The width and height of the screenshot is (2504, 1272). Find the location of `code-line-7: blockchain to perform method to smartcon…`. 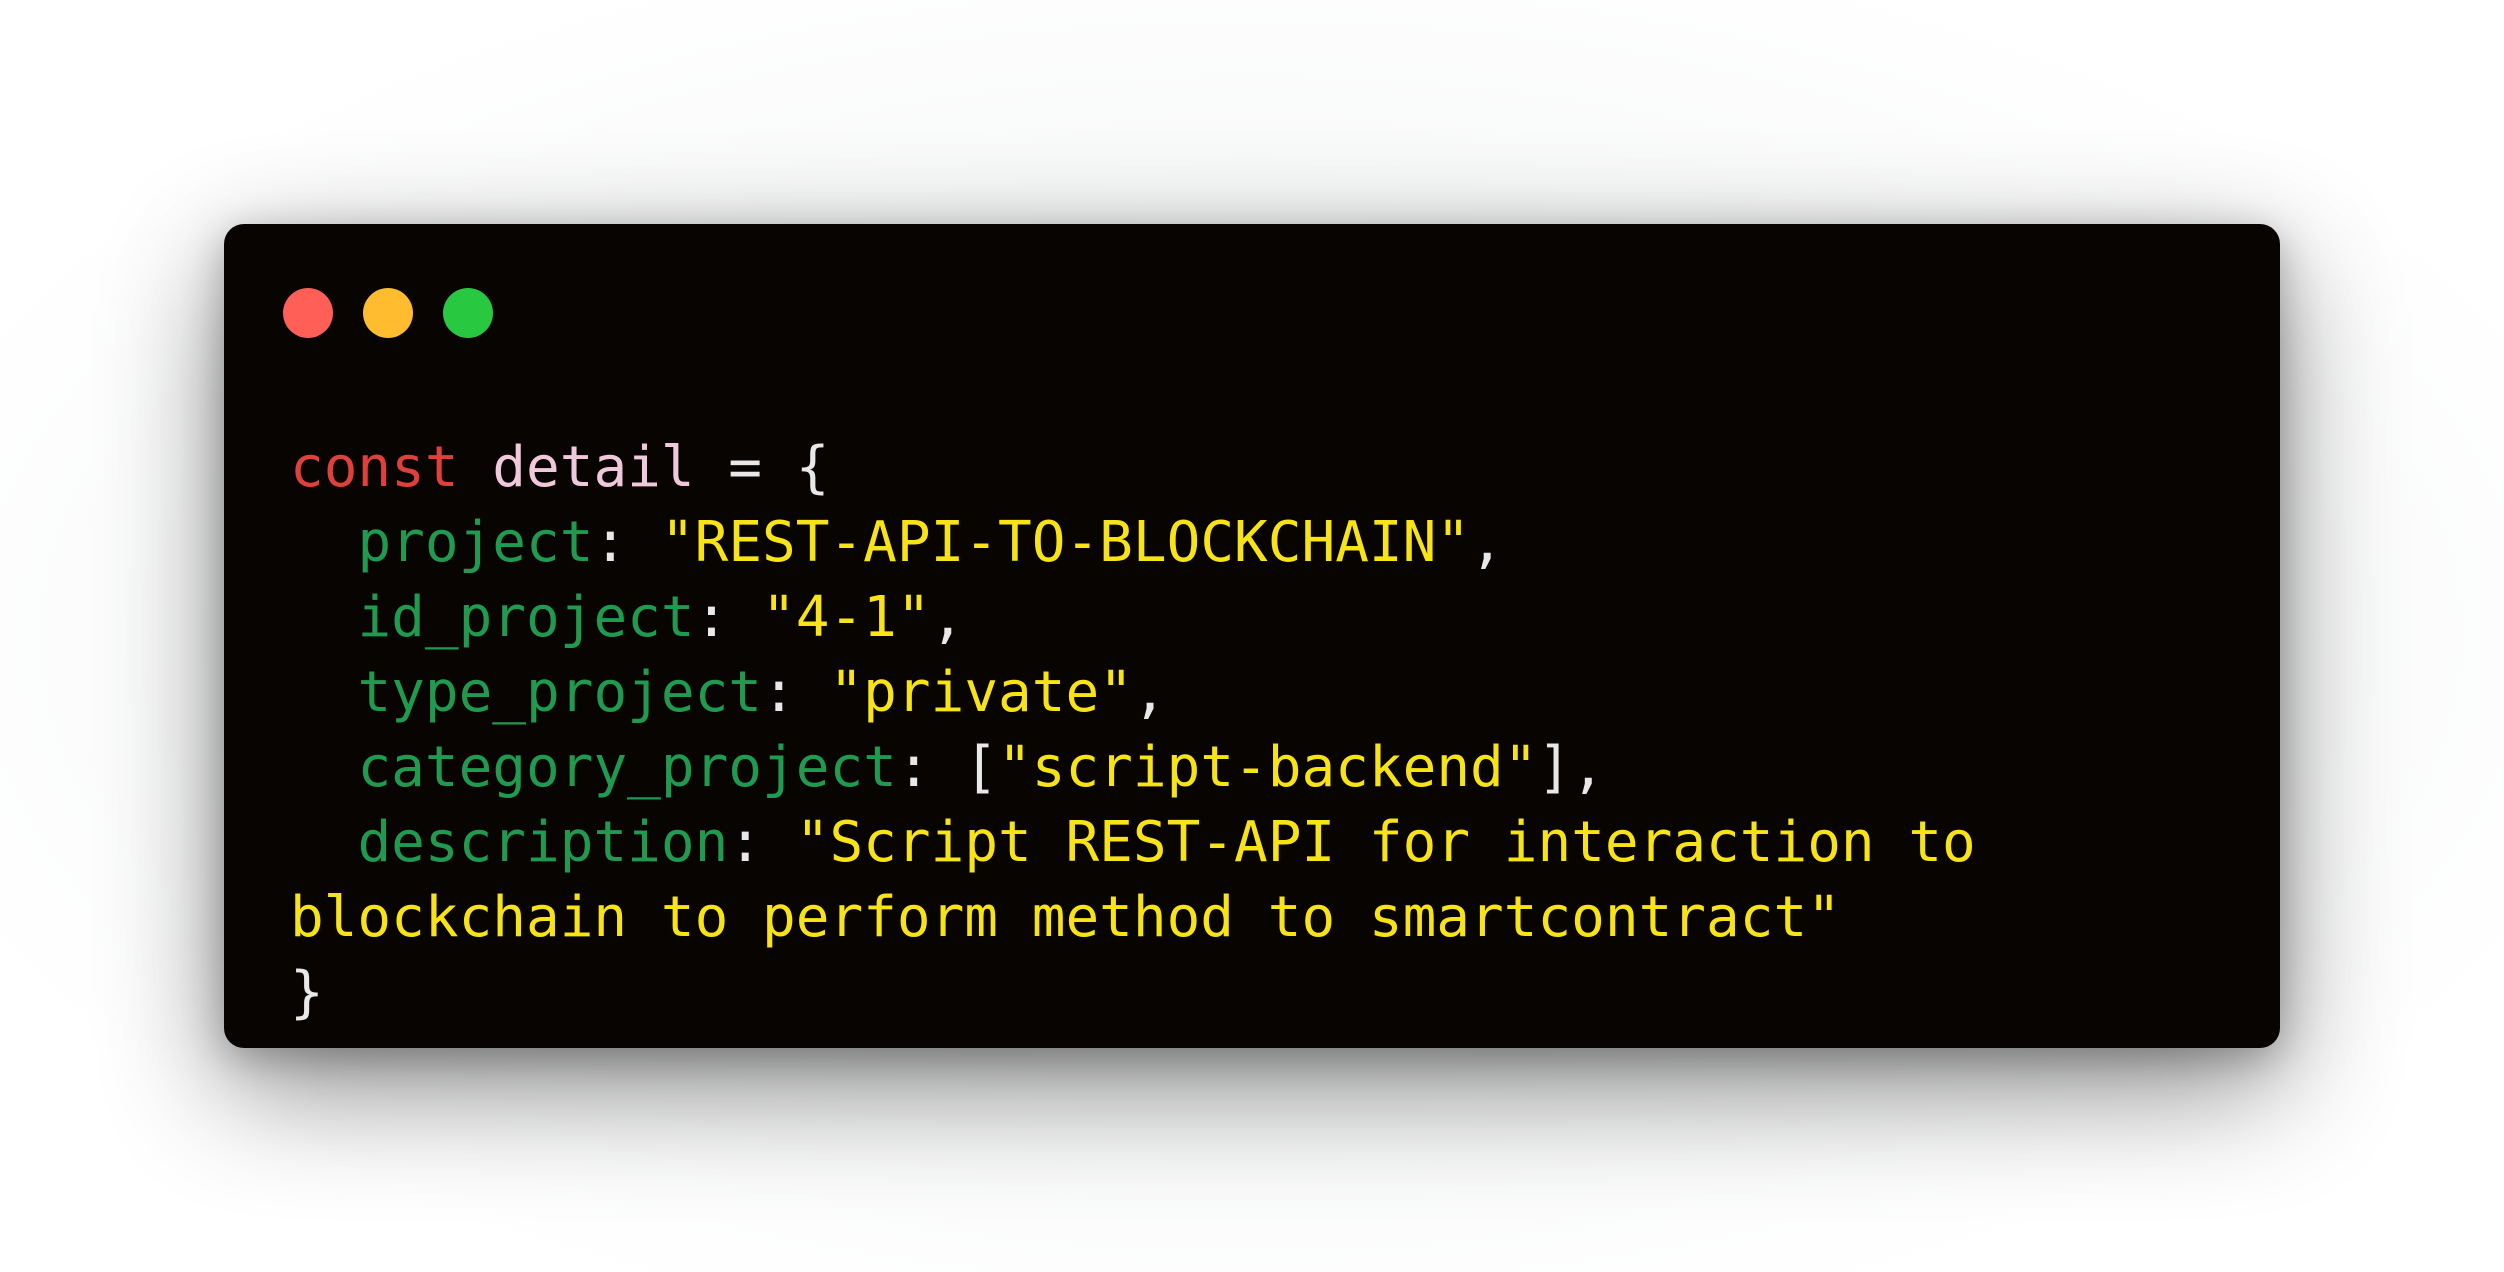

code-line-7: blockchain to perform method to smartcon… is located at coordinates (1133, 917).